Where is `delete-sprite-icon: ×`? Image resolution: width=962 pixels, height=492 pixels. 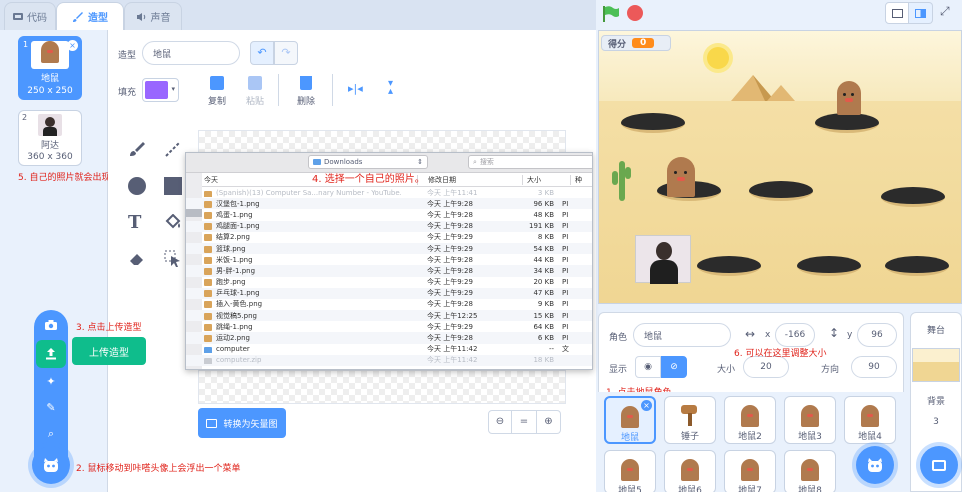
delete-sprite-icon: × is located at coordinates (646, 405).